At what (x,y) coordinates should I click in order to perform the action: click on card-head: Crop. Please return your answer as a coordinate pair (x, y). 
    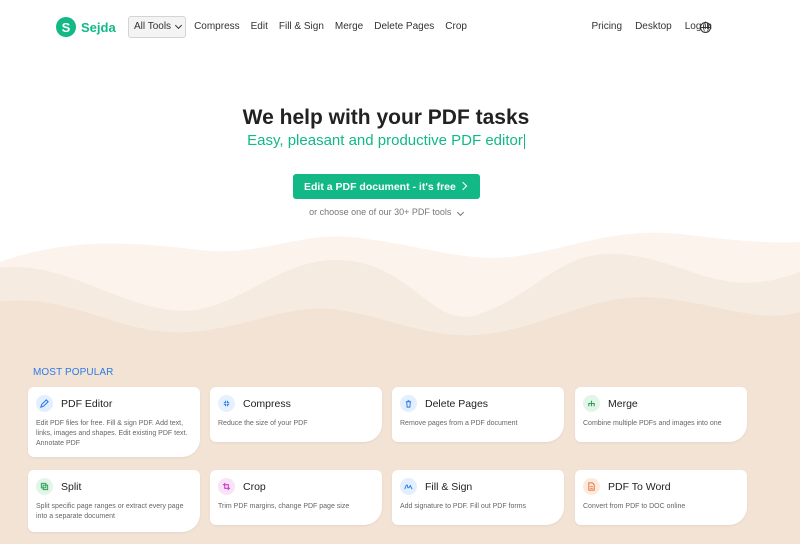
    Looking at the image, I should click on (296, 486).